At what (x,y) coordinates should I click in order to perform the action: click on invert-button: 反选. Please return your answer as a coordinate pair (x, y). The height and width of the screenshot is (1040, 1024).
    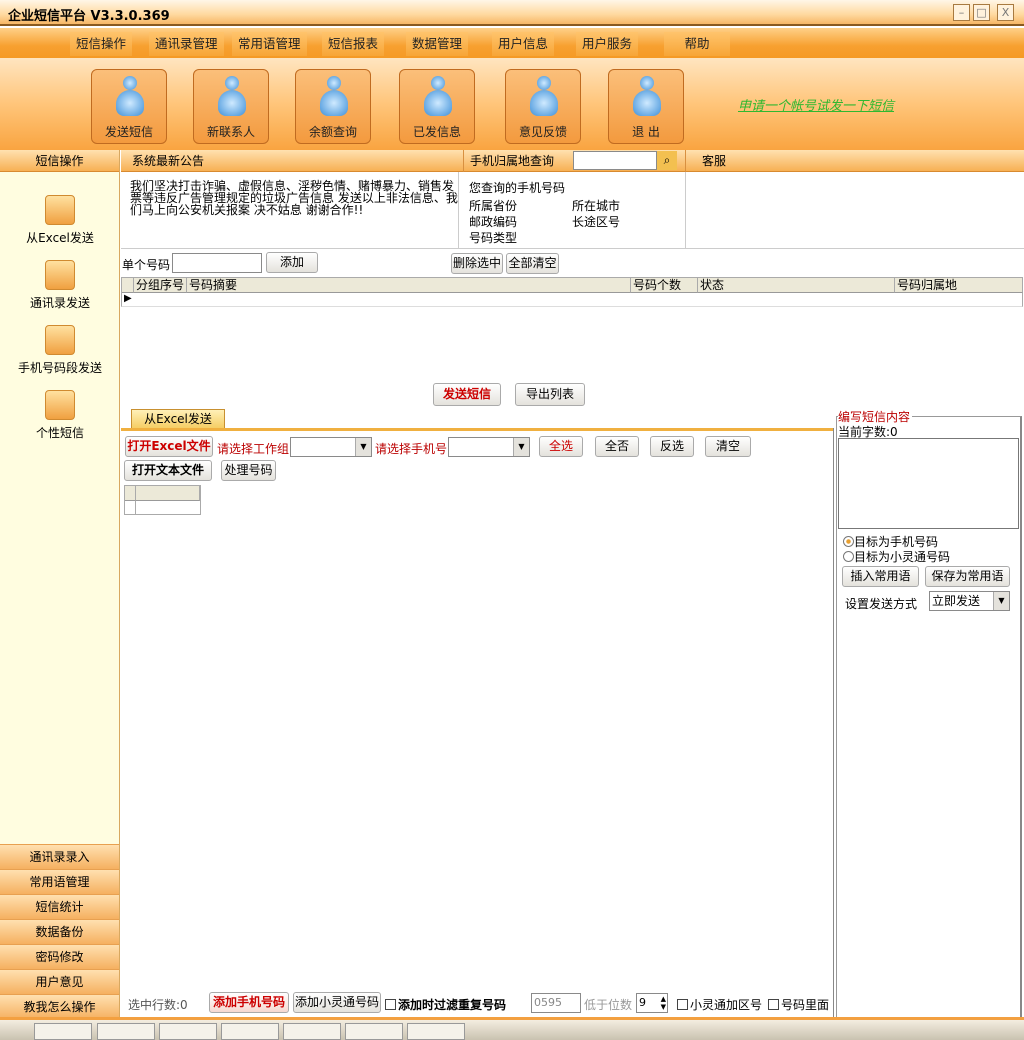
    Looking at the image, I should click on (672, 446).